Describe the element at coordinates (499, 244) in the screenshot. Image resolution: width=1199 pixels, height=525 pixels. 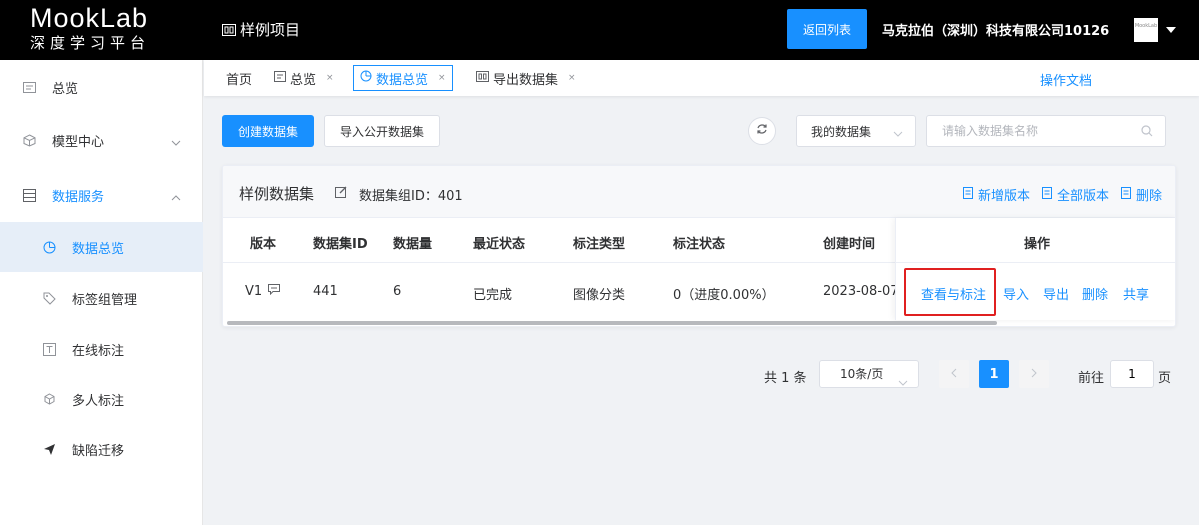
I see `column-header-status: 最近状态` at that location.